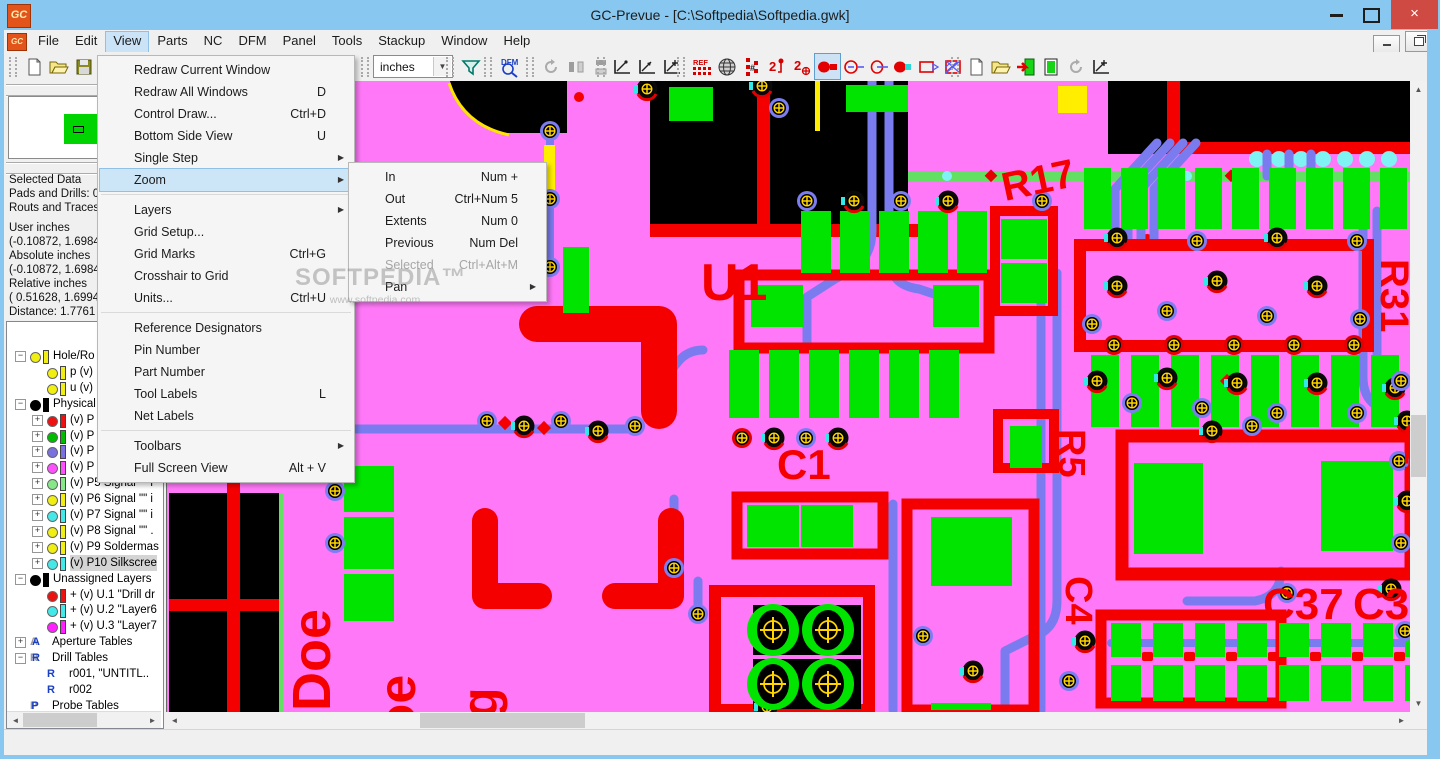 Image resolution: width=1440 pixels, height=759 pixels. I want to click on document-logo-icon: GC, so click(17, 42).